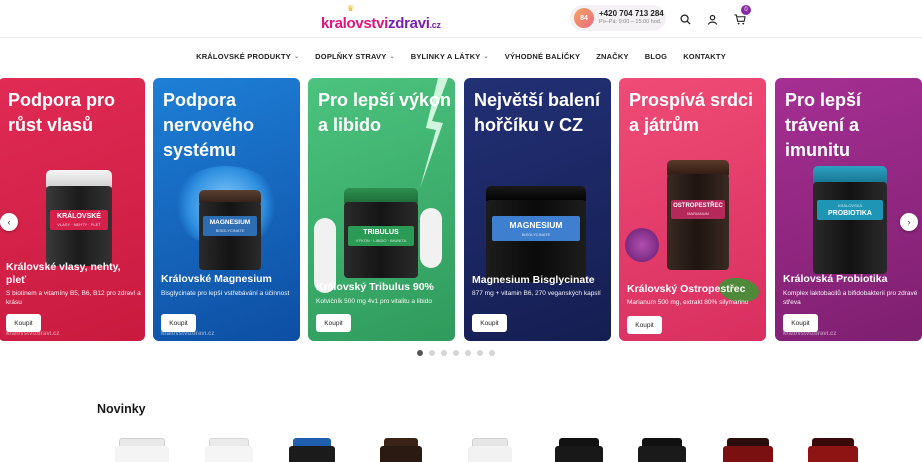 The image size is (922, 462). What do you see at coordinates (688, 302) in the screenshot?
I see `product-description: Marianum 500 mg, extrakt 80% silymarinu` at bounding box center [688, 302].